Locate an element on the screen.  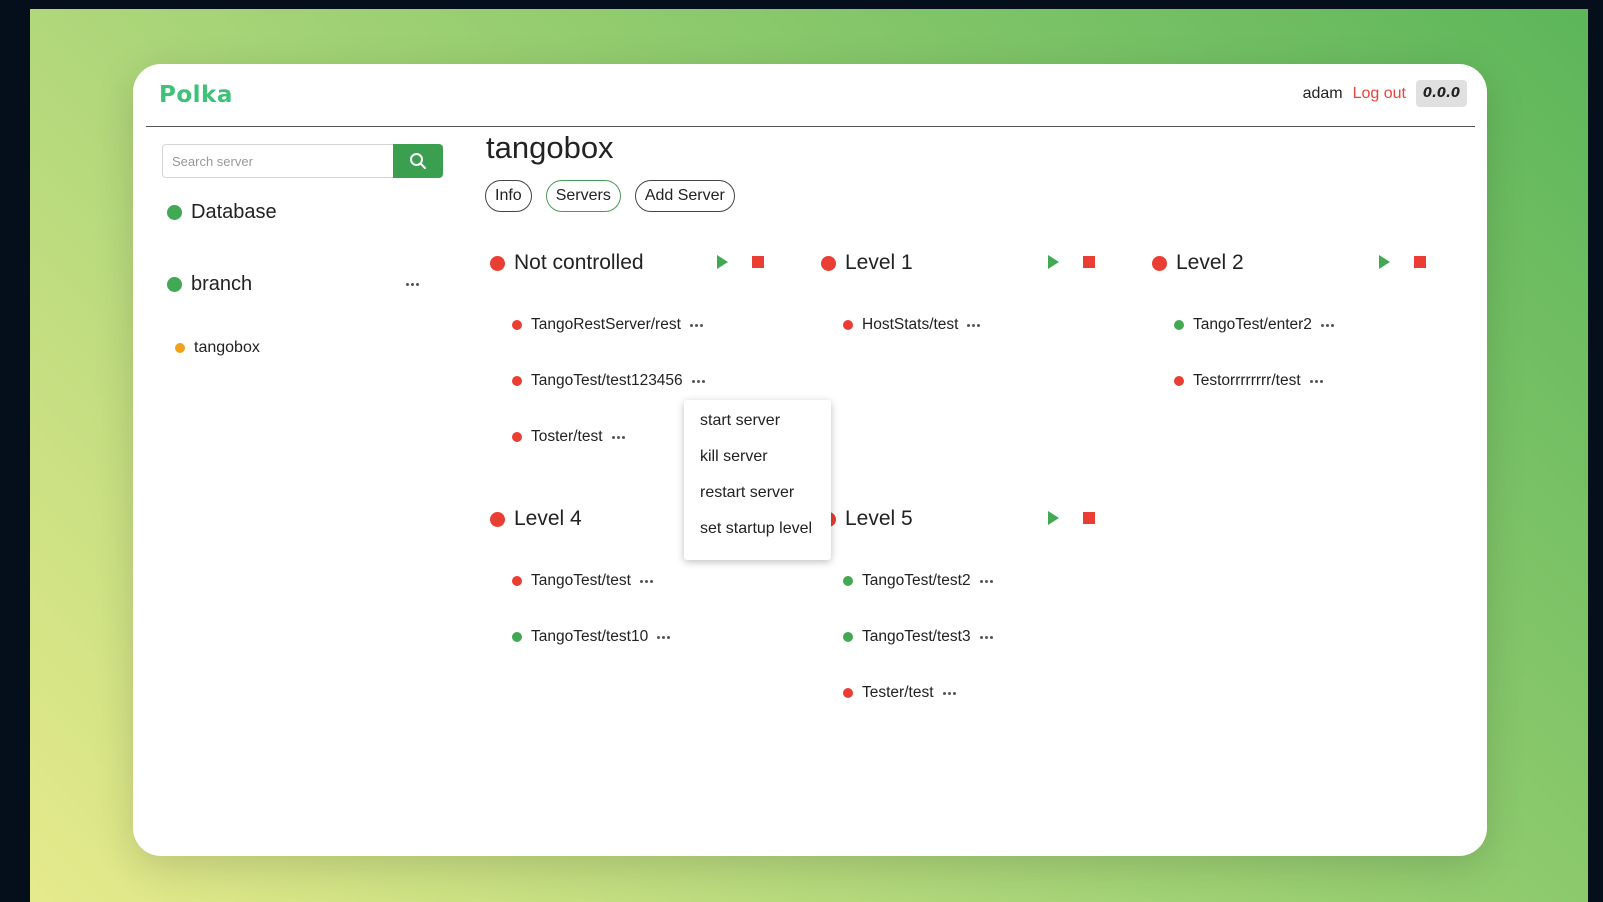
group-label: Not controlled is located at coordinates (579, 262).